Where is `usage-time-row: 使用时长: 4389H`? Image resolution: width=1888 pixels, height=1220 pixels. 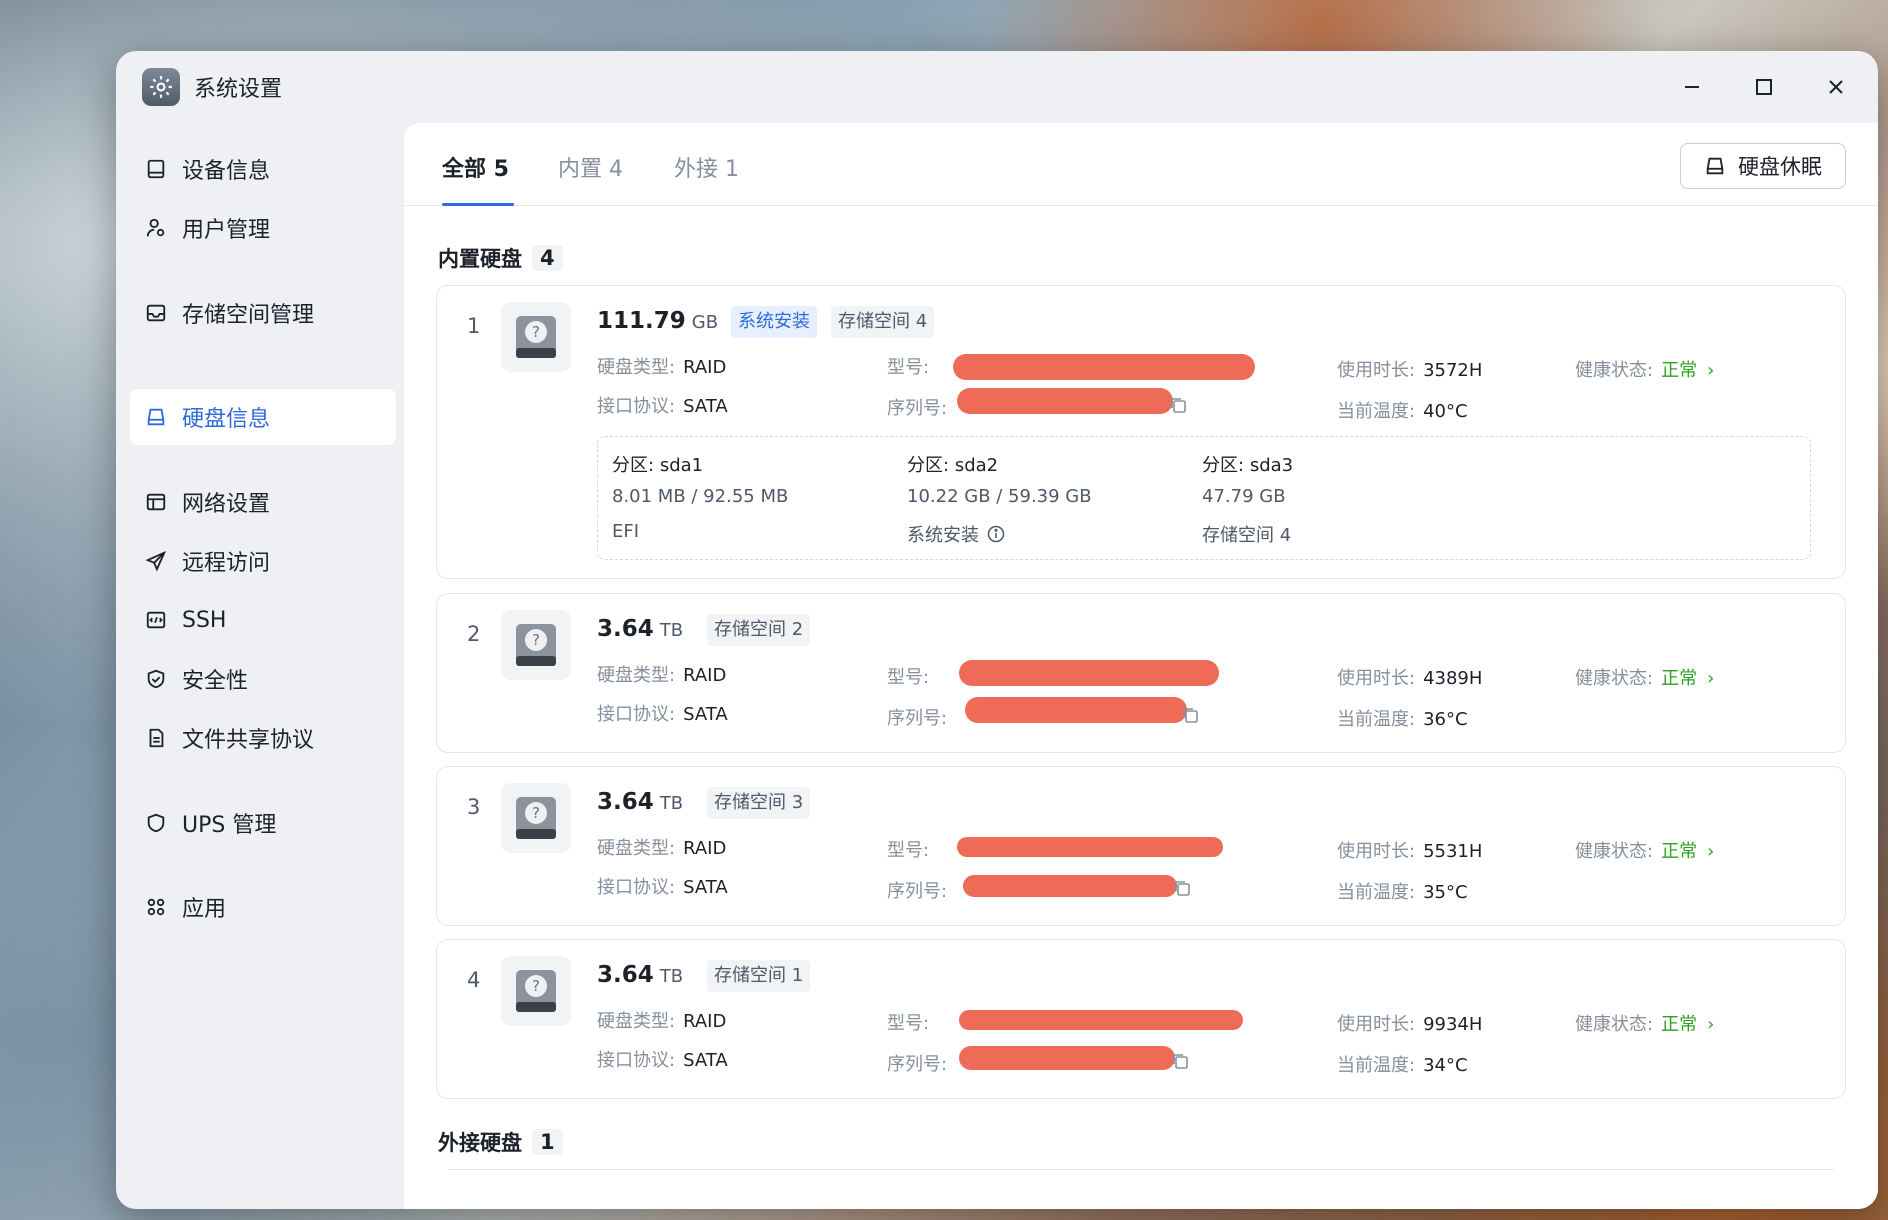 usage-time-row: 使用时长: 4389H is located at coordinates (1410, 678).